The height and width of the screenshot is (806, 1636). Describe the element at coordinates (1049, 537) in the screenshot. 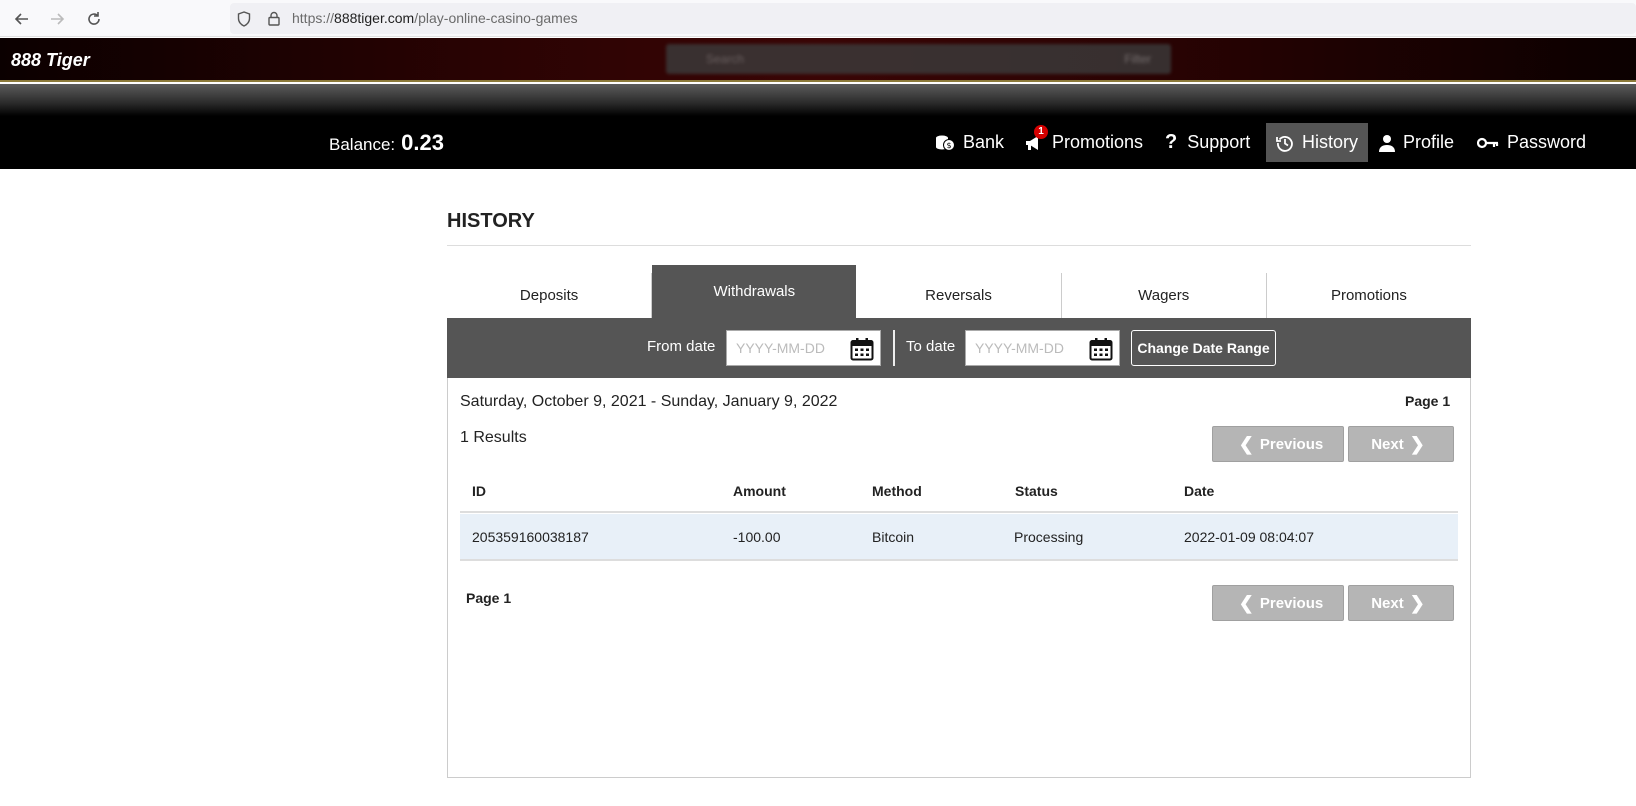

I see `cell-status: Processing` at that location.